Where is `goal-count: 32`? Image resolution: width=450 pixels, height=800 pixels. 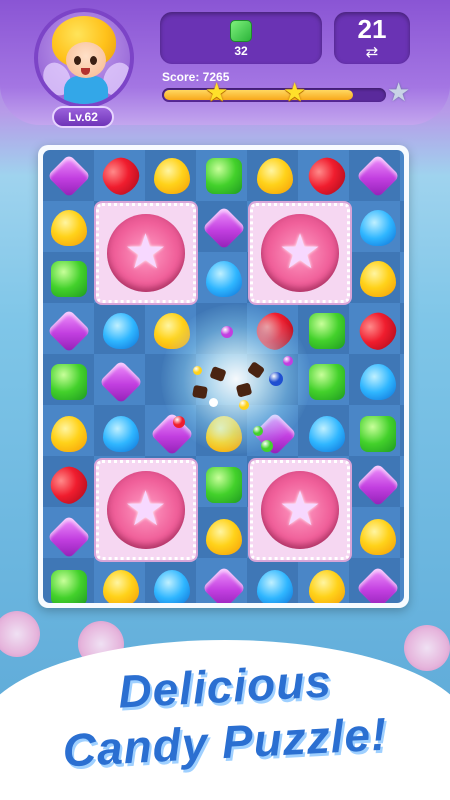
goal-count: 32 is located at coordinates (241, 51).